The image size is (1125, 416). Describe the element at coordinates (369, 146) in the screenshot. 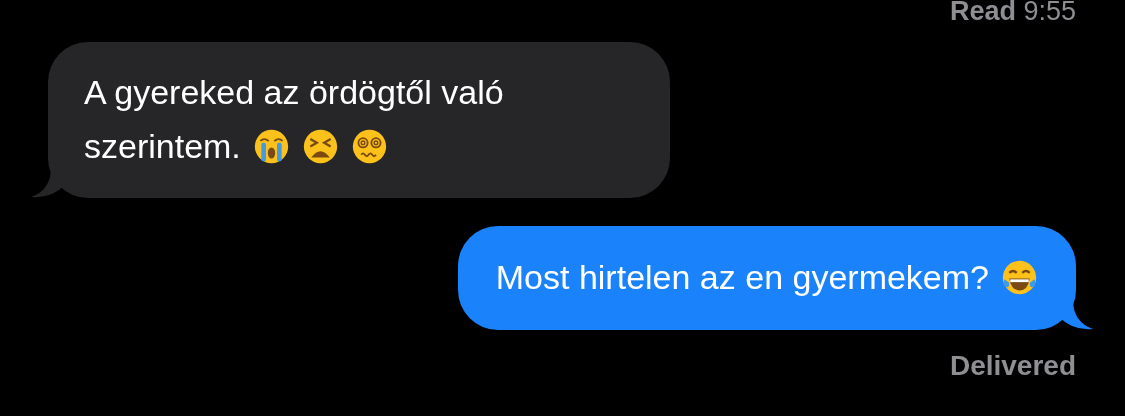

I see `dizzy-face-icon` at that location.